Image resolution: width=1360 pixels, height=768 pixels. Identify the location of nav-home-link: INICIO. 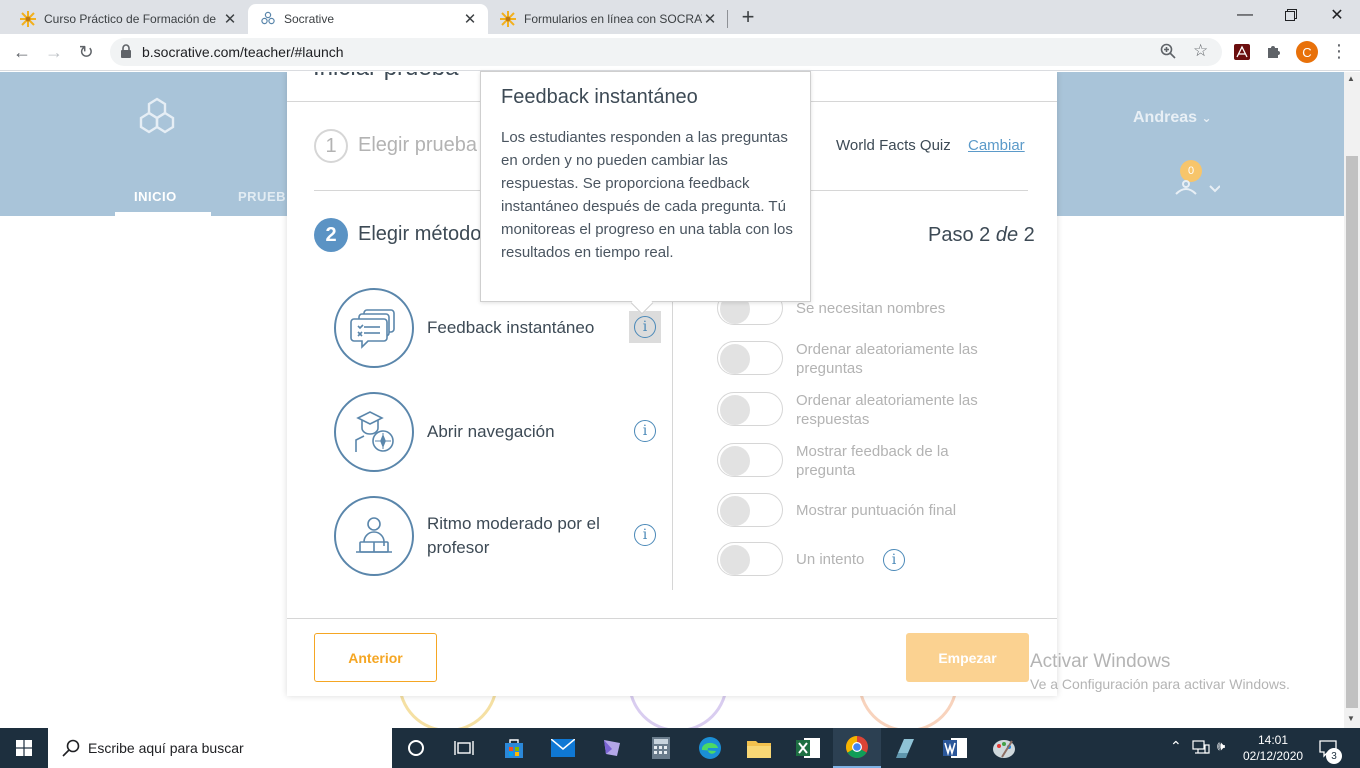
(155, 196).